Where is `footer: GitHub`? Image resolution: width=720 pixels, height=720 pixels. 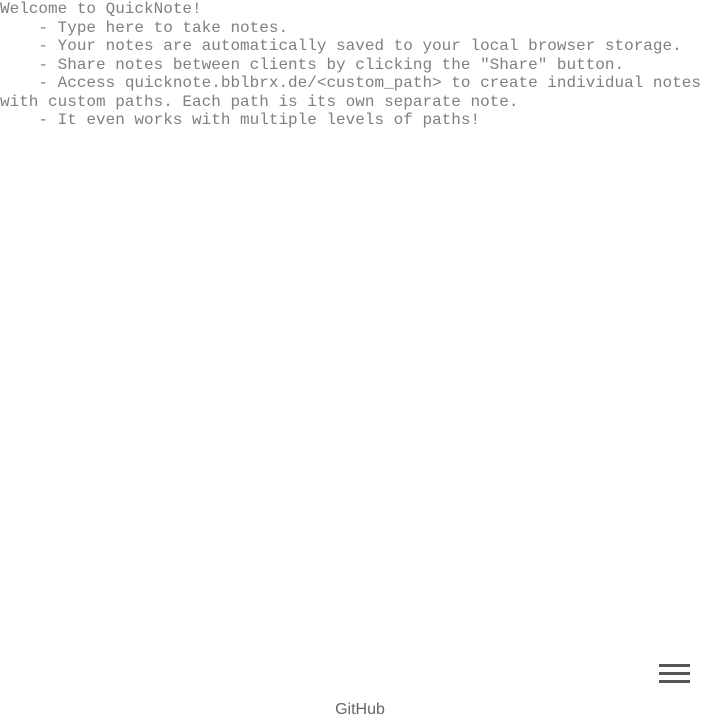 footer: GitHub is located at coordinates (360, 710).